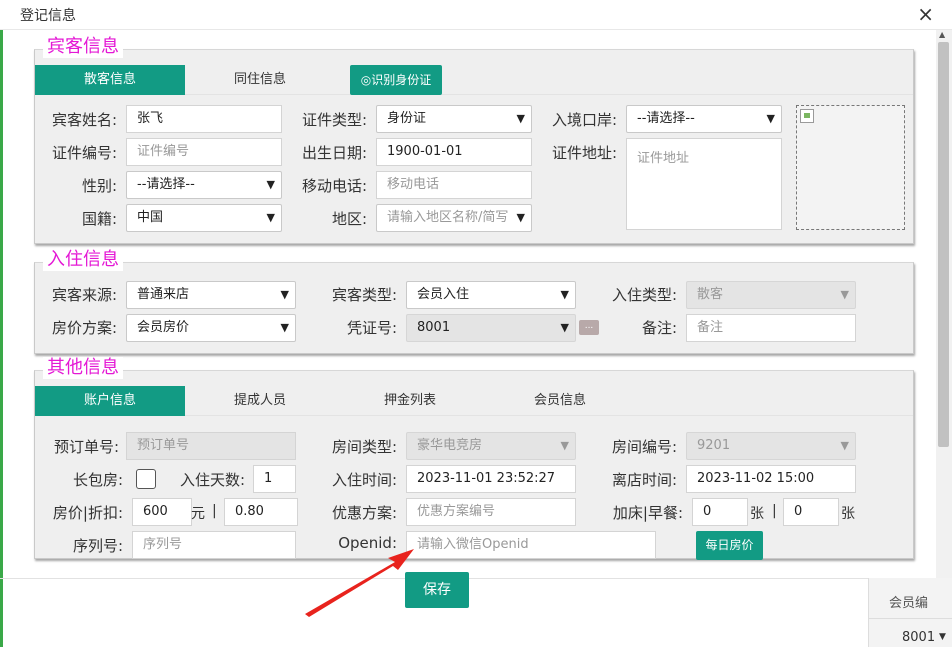 Image resolution: width=952 pixels, height=647 pixels. What do you see at coordinates (99, 186) in the screenshot?
I see `gender-label: 性别:` at bounding box center [99, 186].